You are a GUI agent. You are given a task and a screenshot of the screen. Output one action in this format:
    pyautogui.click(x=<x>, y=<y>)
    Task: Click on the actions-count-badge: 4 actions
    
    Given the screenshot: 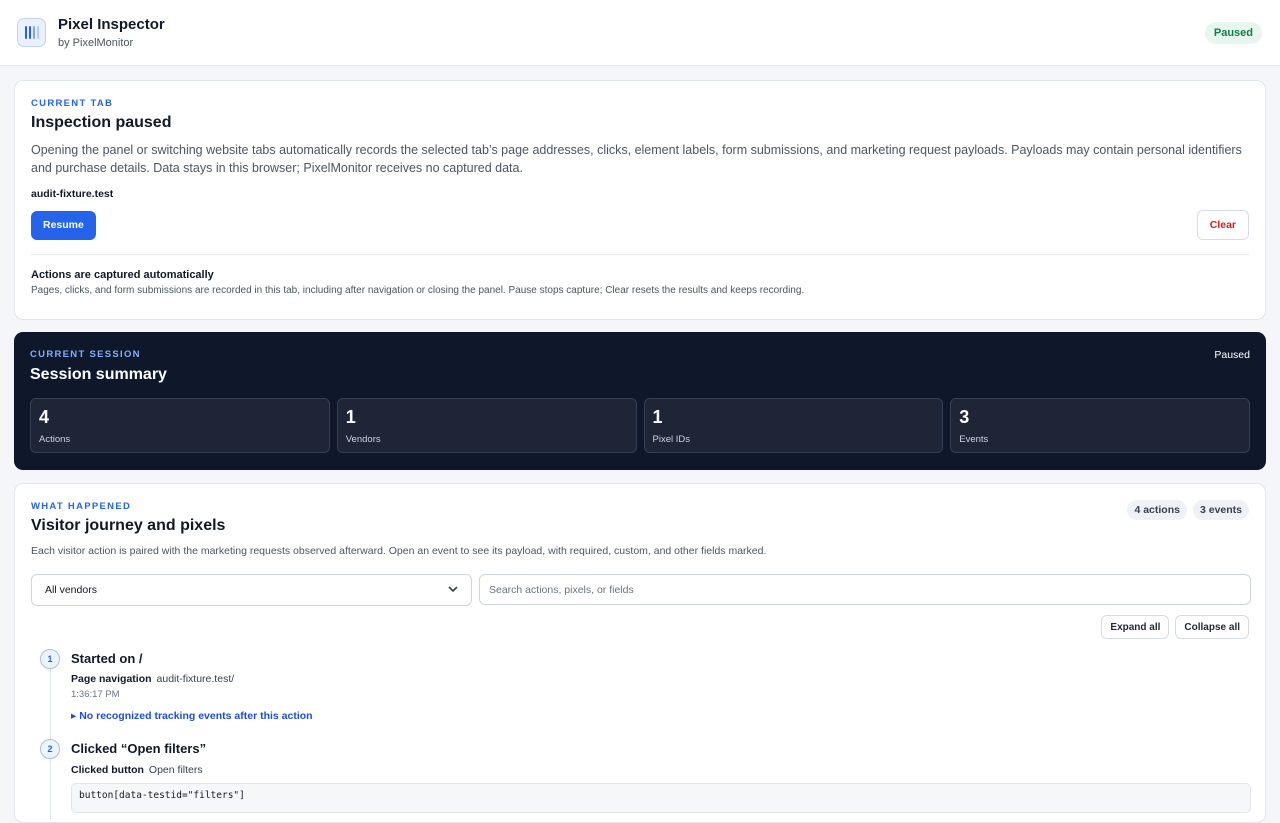 What is the action you would take?
    pyautogui.click(x=1157, y=510)
    